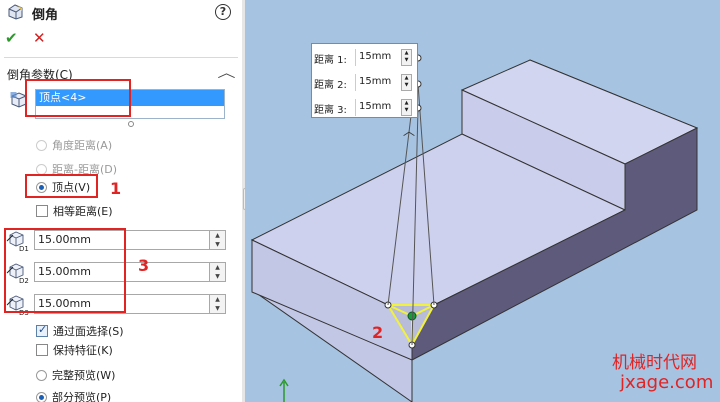 This screenshot has width=720, height=402. I want to click on checkbox-keep-features: 保持特征(K), so click(74, 350).